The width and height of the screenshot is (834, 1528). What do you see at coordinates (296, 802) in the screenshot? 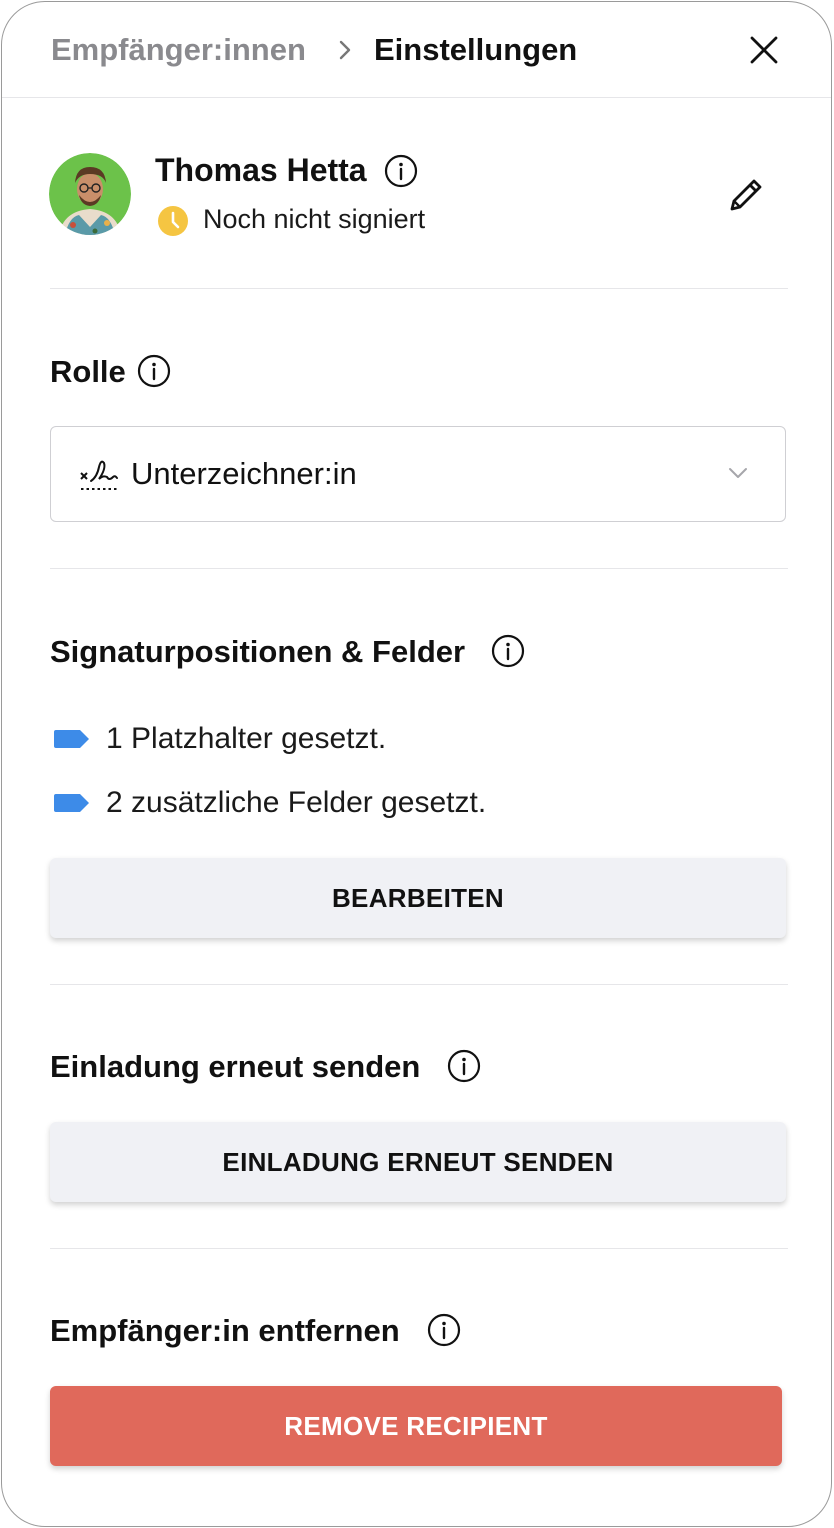
I see `extra-fields-count-text: 2 zusätzliche Felder gesetzt.` at bounding box center [296, 802].